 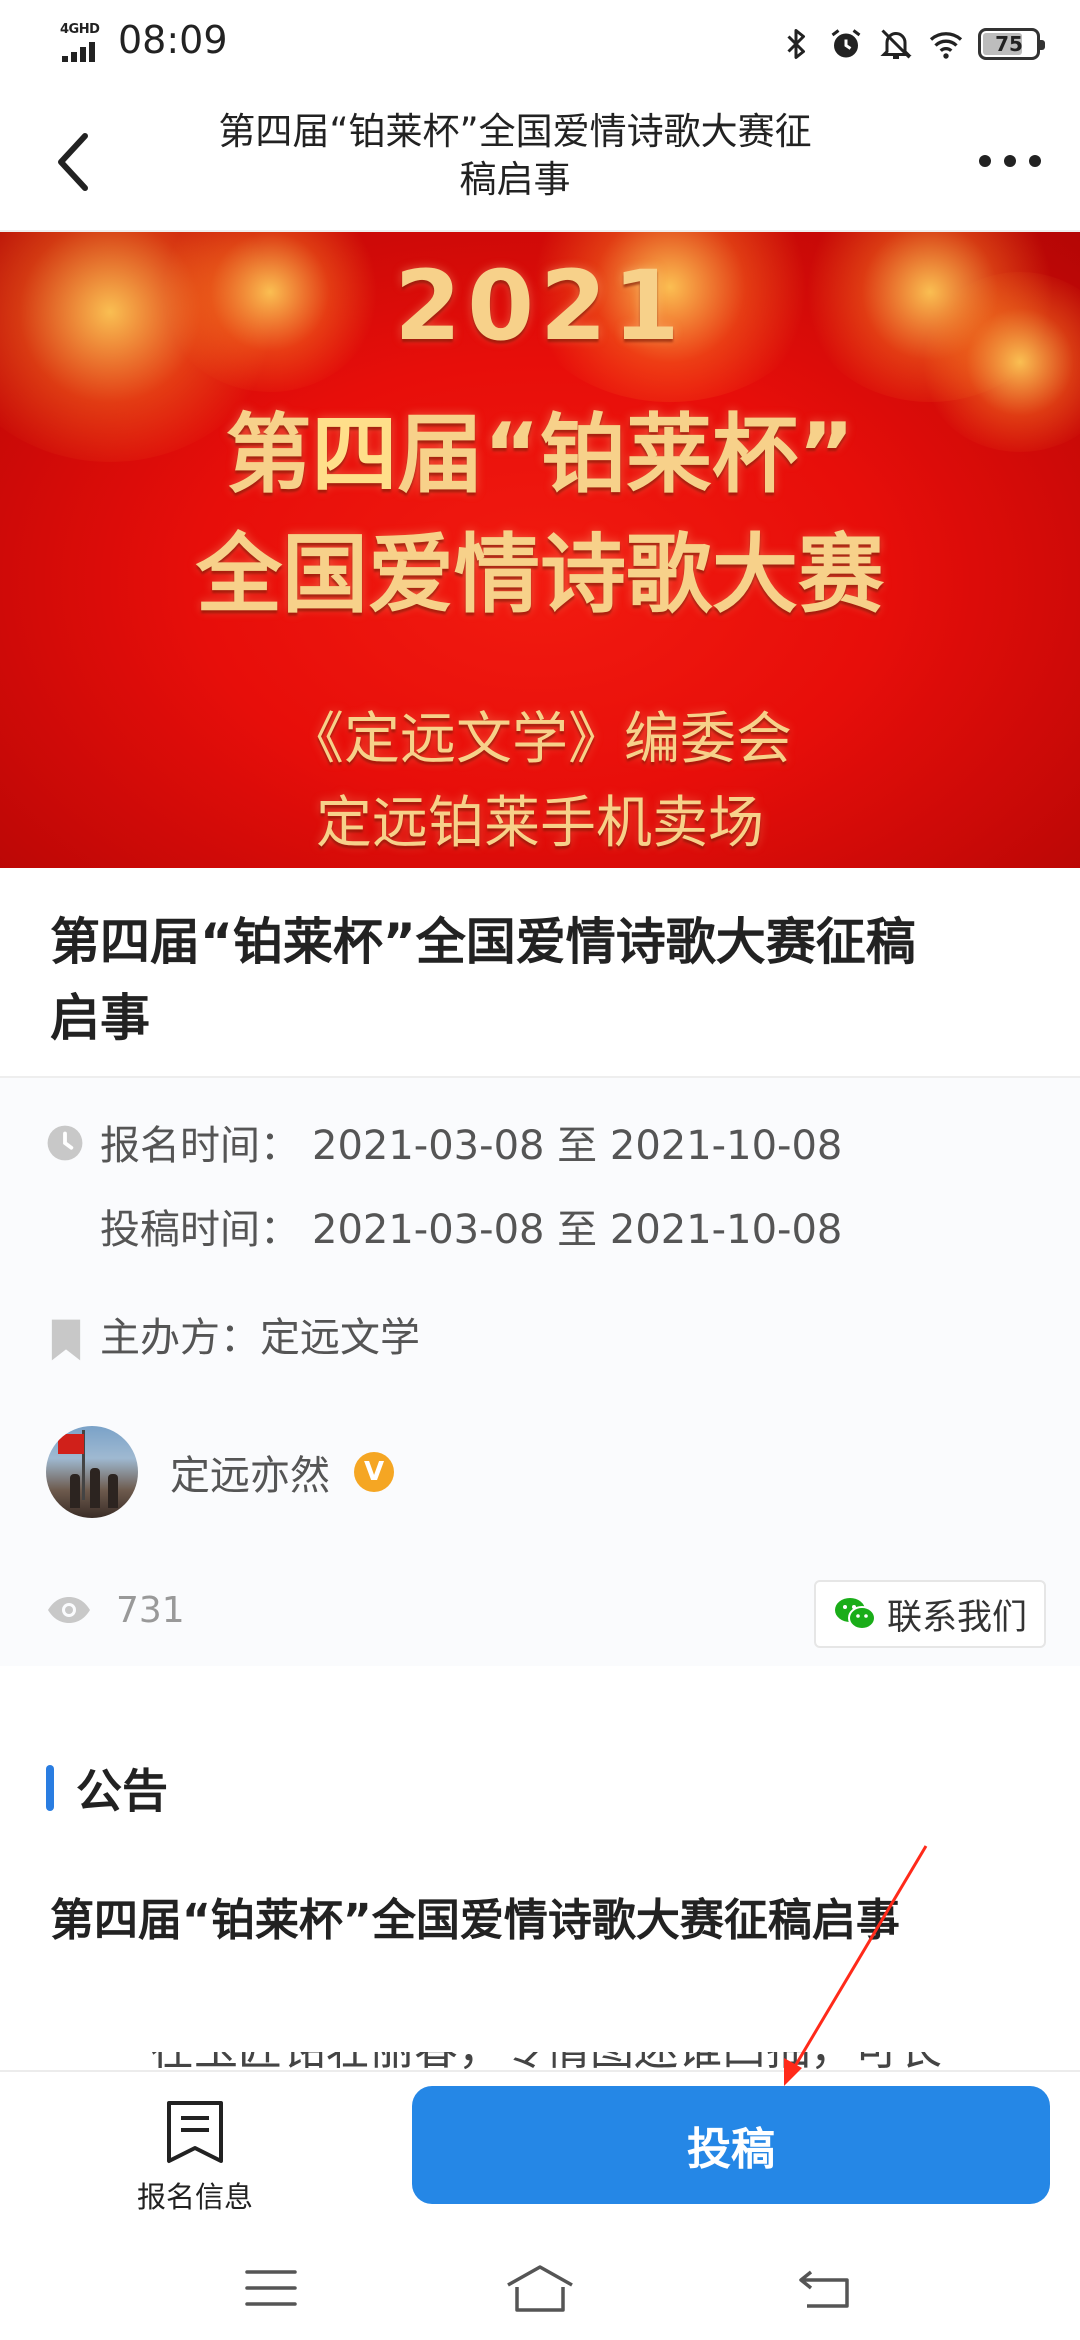 I want to click on more-dots-icon, so click(x=1010, y=161).